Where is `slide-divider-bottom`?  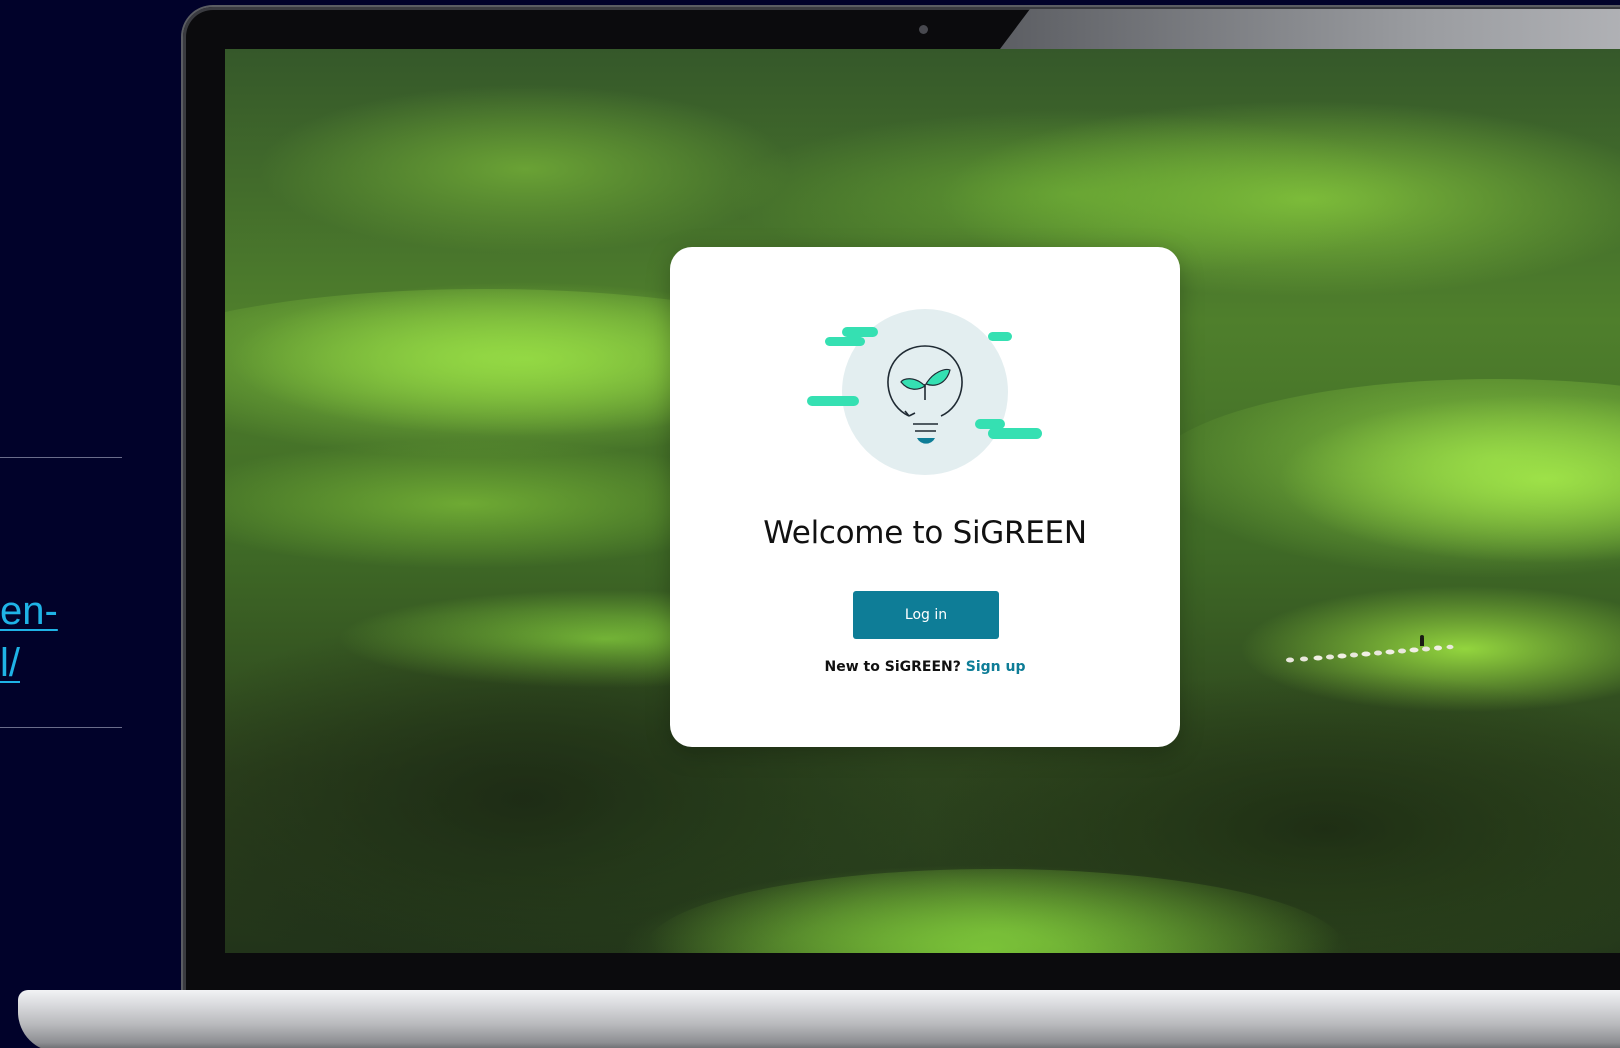 slide-divider-bottom is located at coordinates (61, 727).